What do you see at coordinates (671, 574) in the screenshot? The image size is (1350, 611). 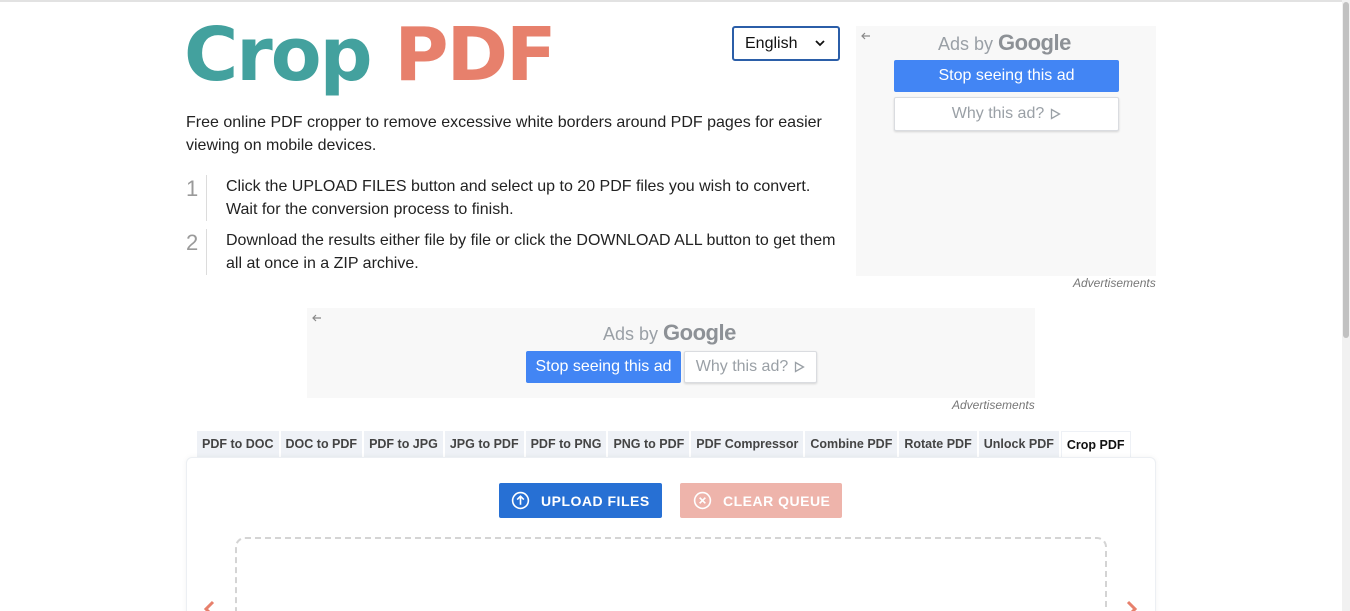 I see `file-drop-zone` at bounding box center [671, 574].